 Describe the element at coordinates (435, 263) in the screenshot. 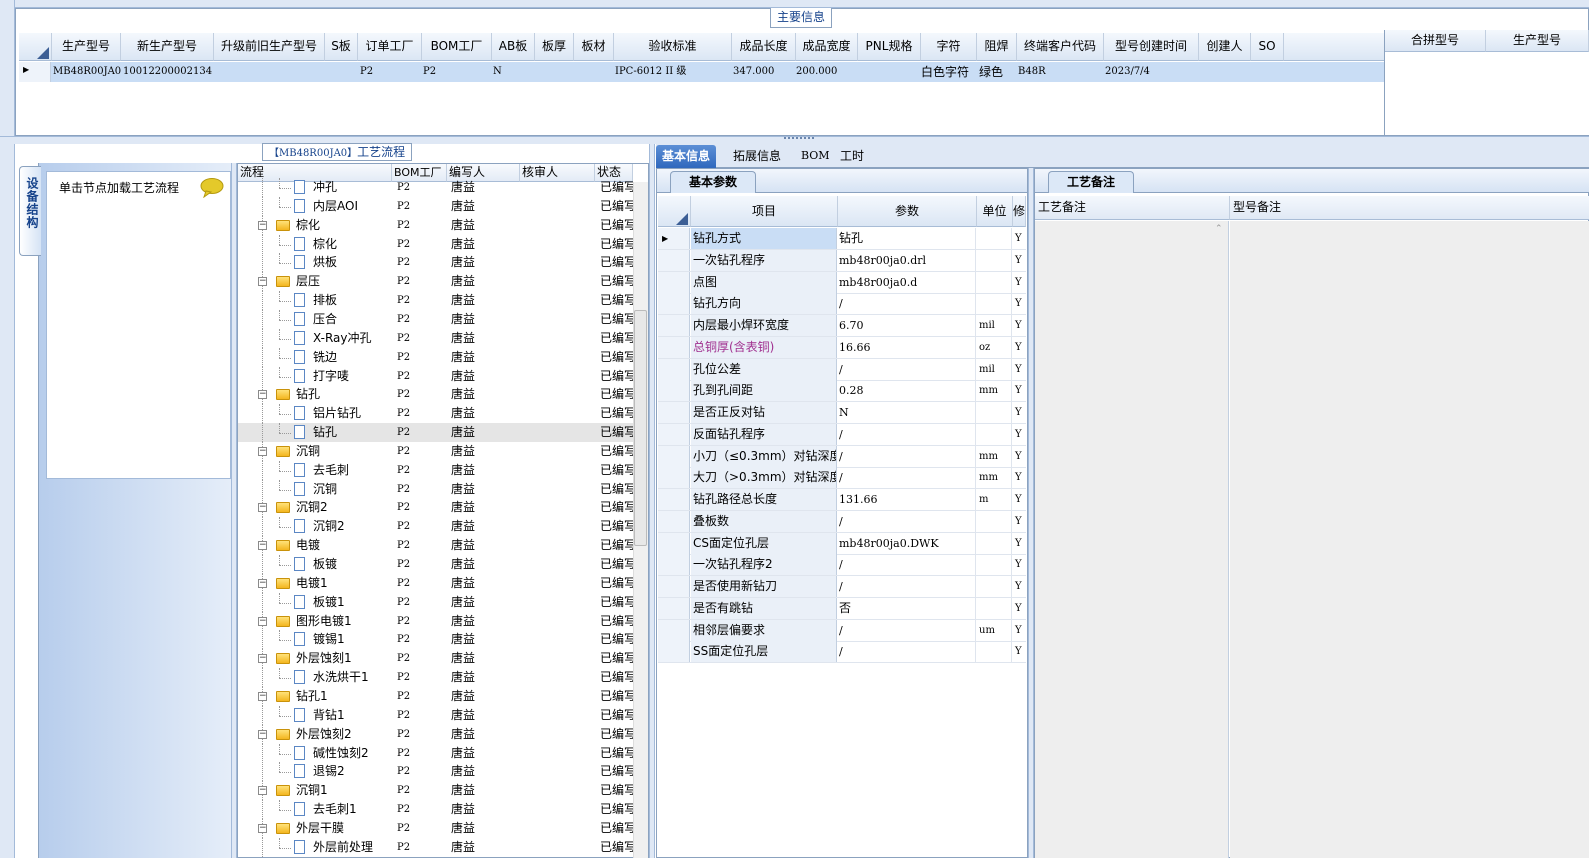

I see `tree-leaf-node: 烘板 P2 唐益 已编写` at that location.